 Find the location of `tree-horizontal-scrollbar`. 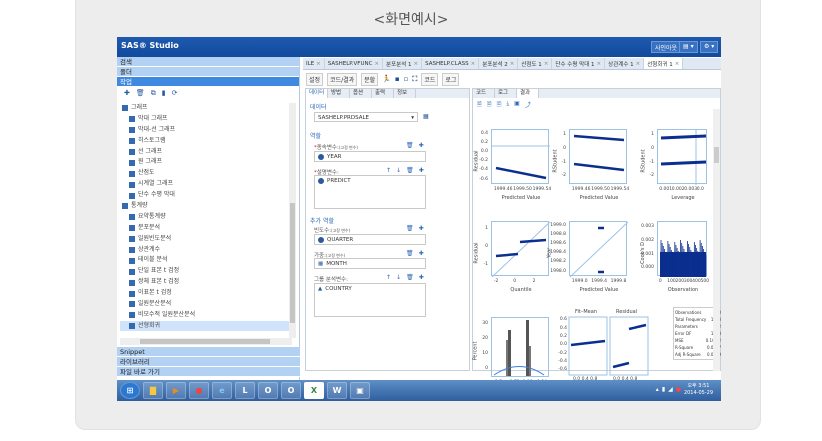

tree-horizontal-scrollbar is located at coordinates (206, 341).